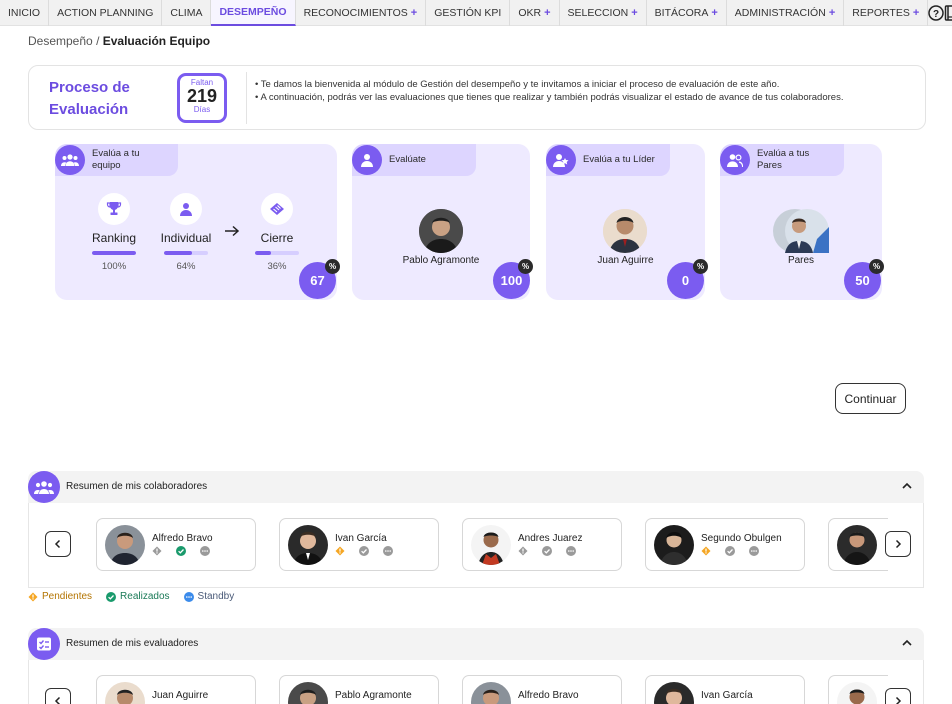 This screenshot has width=952, height=704. I want to click on card-evaluate-leader: Evalúa a tu Líder Juan Aguirre 0 %, so click(627, 222).